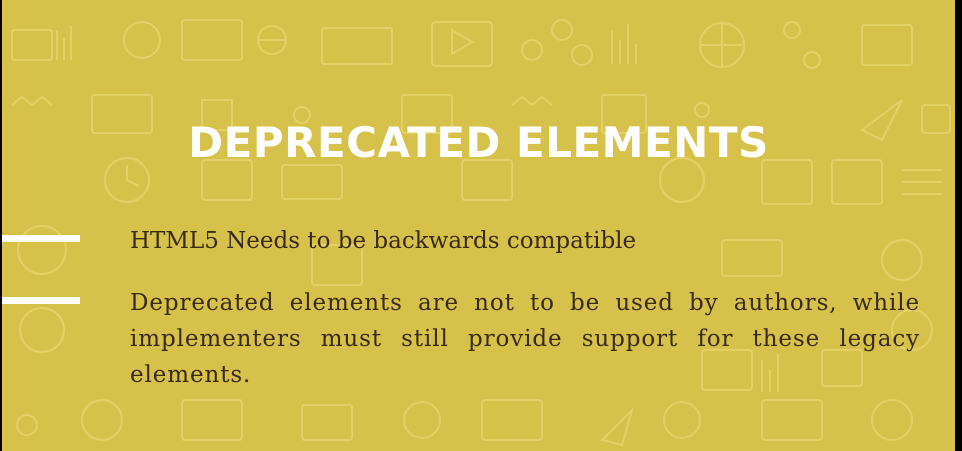 This screenshot has width=962, height=451. Describe the element at coordinates (478, 142) in the screenshot. I see `slide-title: DEPRECATED ELEMENTS` at that location.